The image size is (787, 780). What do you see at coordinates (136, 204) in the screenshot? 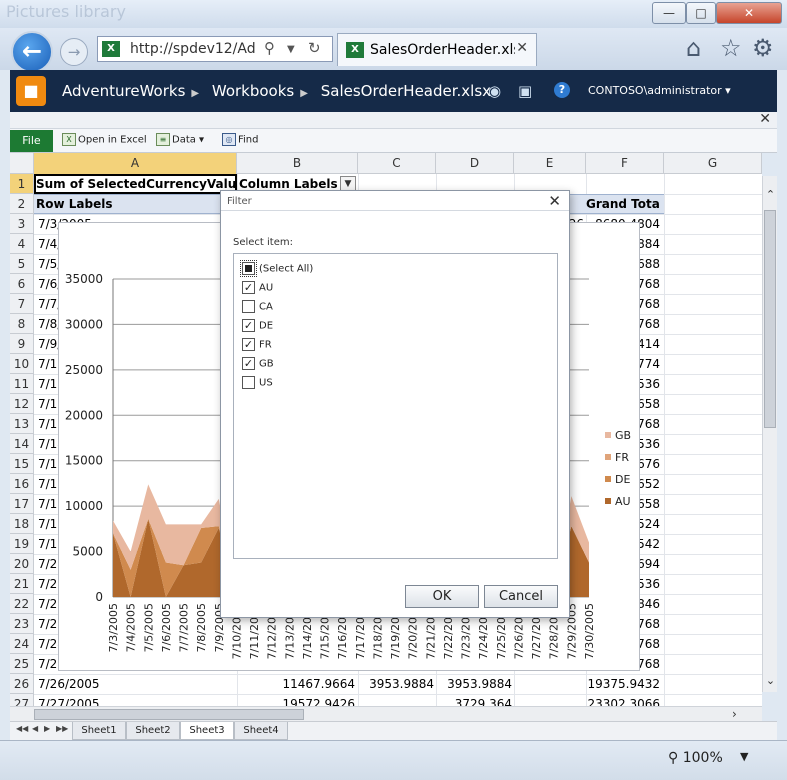
I see `cell-a2: Row Labels` at bounding box center [136, 204].